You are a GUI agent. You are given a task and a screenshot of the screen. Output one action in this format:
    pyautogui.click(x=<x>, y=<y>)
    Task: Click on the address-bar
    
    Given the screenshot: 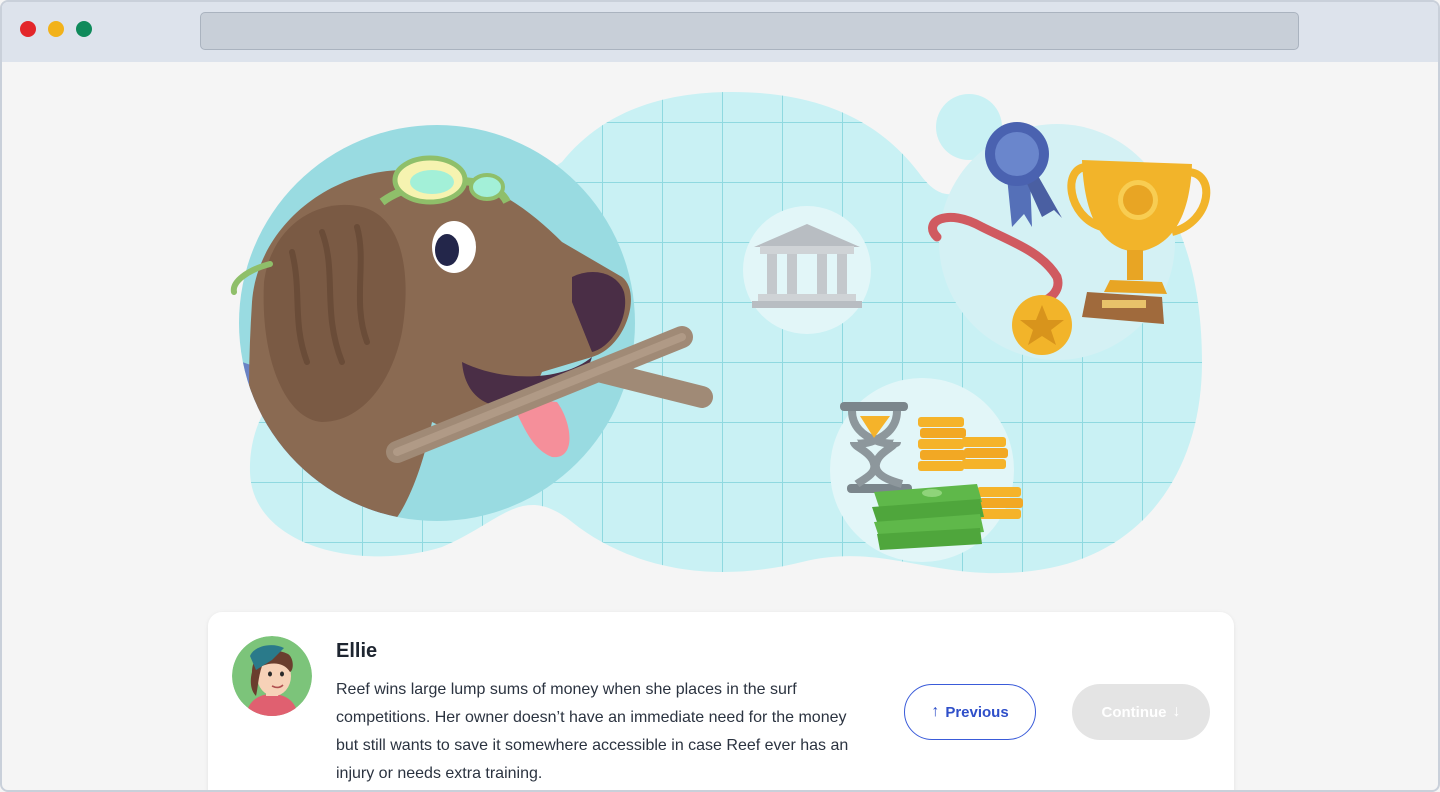 What is the action you would take?
    pyautogui.click(x=749, y=31)
    